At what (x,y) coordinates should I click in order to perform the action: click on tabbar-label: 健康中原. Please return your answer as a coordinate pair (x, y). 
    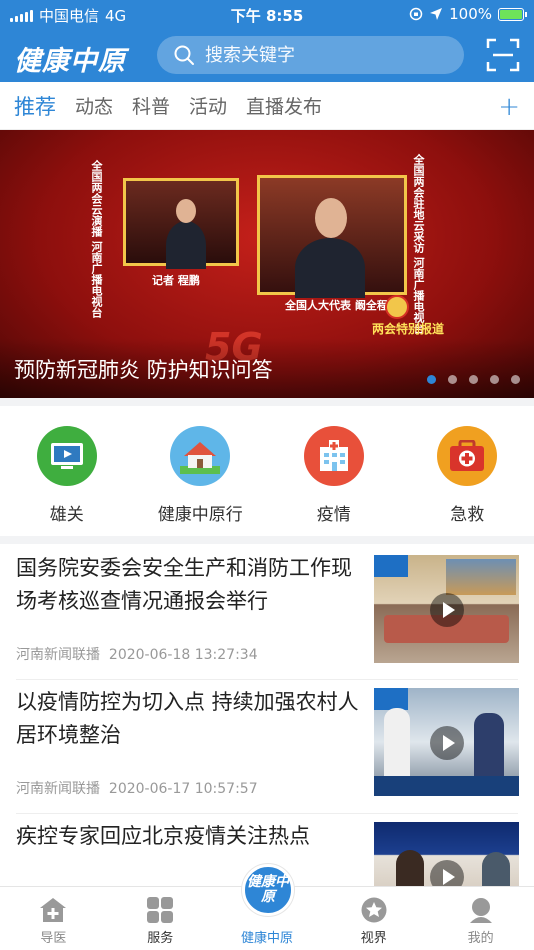
    Looking at the image, I should click on (266, 938).